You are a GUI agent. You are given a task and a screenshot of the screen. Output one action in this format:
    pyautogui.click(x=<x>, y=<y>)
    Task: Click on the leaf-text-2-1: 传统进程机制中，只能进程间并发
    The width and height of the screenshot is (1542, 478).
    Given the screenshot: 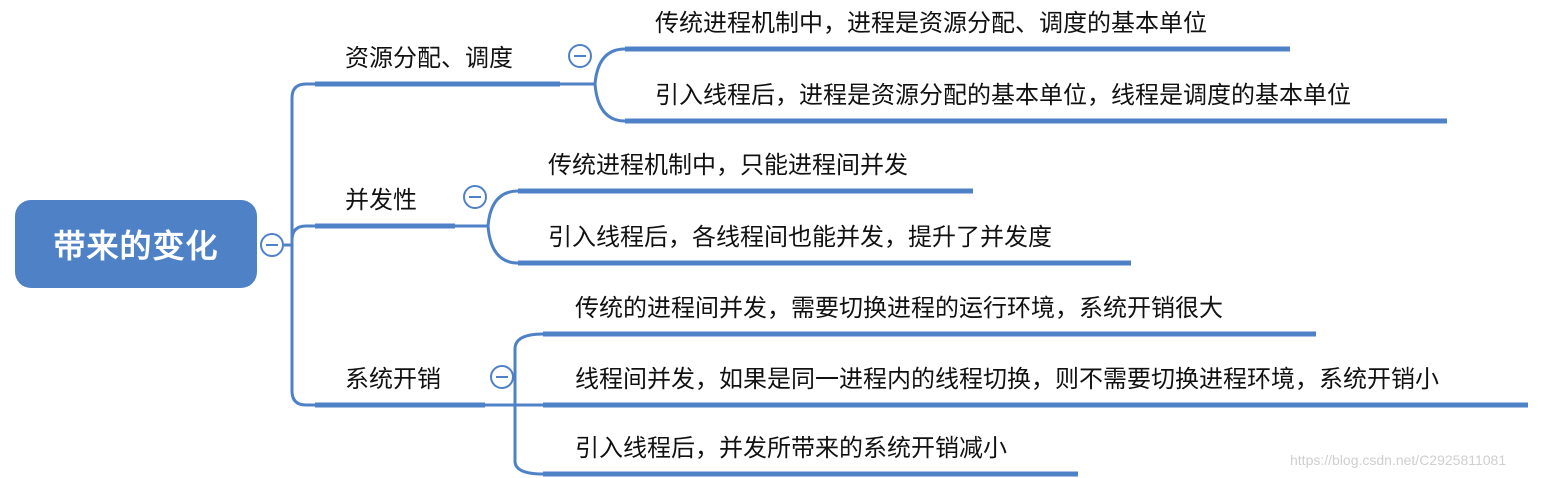 What is the action you would take?
    pyautogui.click(x=728, y=165)
    